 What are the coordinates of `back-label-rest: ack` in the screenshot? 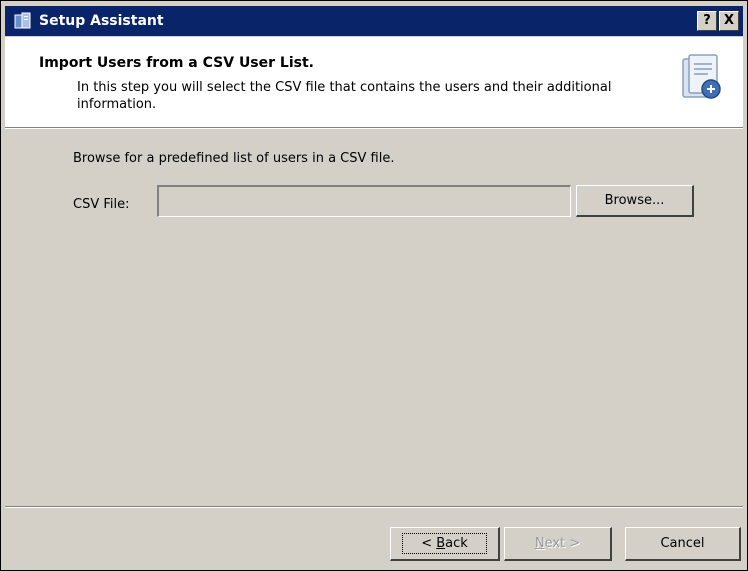 It's located at (456, 543).